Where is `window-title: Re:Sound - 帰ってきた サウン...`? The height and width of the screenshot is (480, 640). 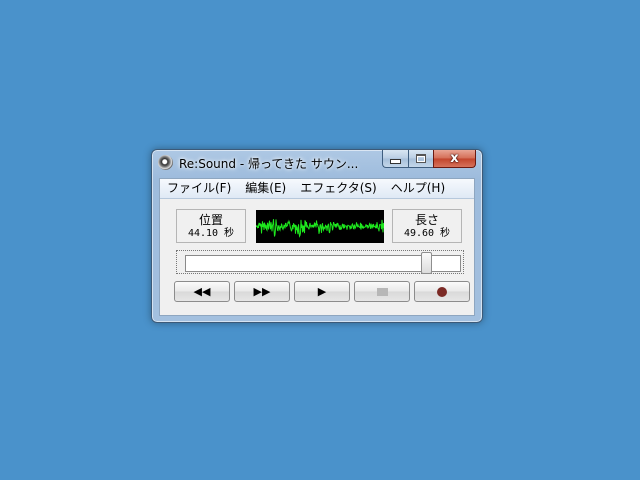
window-title: Re:Sound - 帰ってきた サウン... is located at coordinates (269, 164).